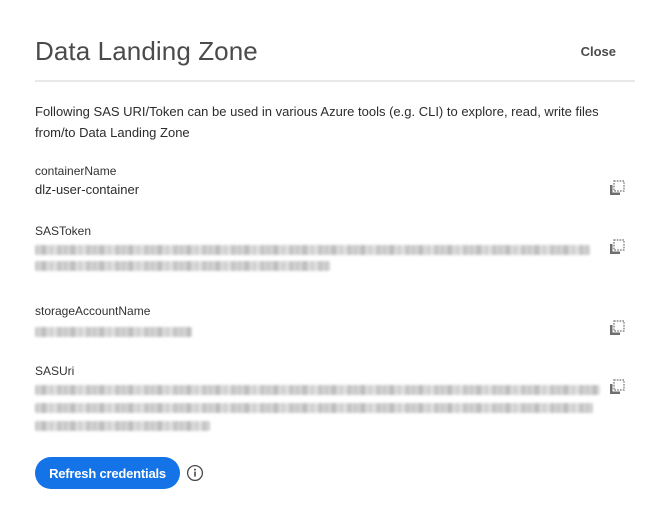 The height and width of the screenshot is (512, 665). I want to click on copy-container-name-button, so click(617, 188).